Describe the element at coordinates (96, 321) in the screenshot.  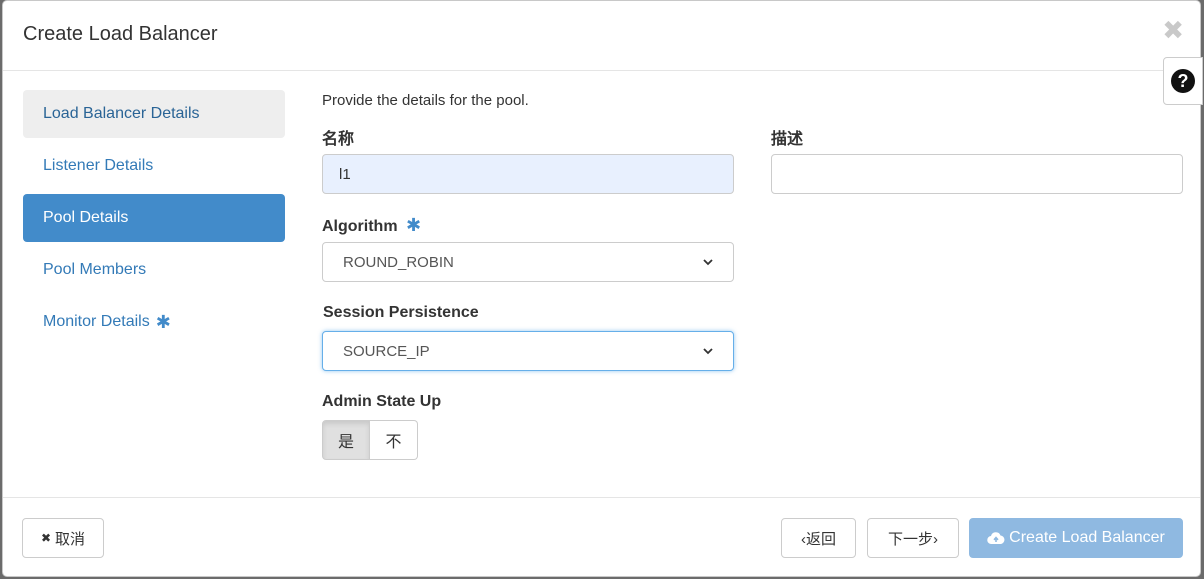
I see `nav-item-label: Monitor Details` at that location.